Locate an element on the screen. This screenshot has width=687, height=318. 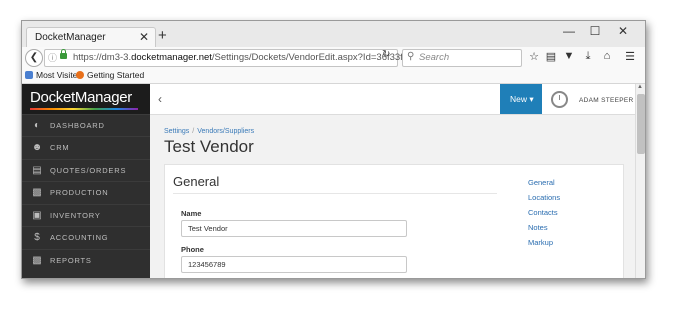
search-box: ⚲ Search is located at coordinates (462, 58).